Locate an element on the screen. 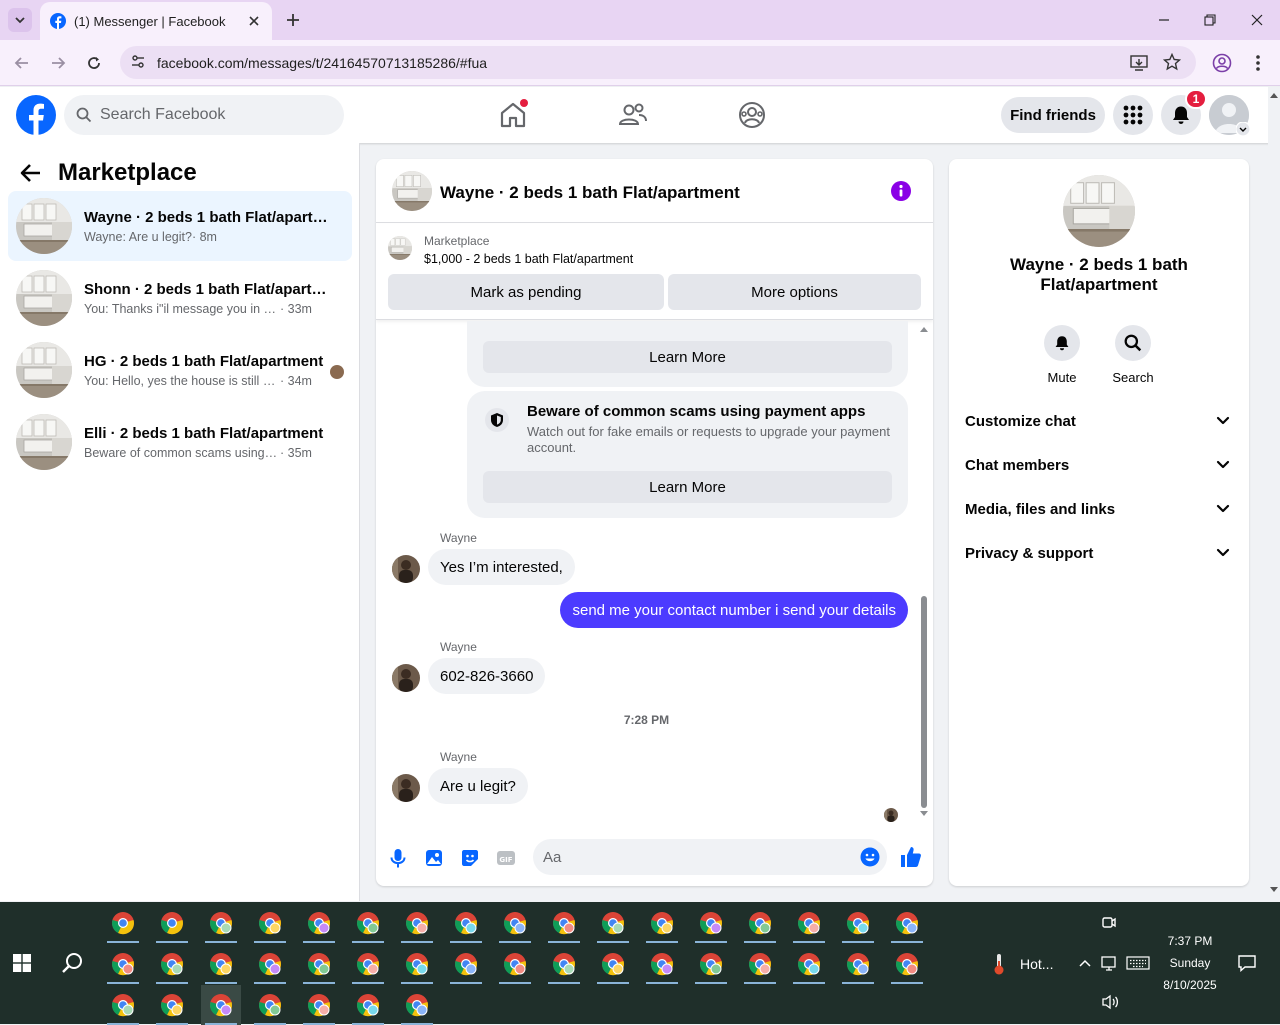 The width and height of the screenshot is (1280, 1025). profile-icon is located at coordinates (1222, 63).